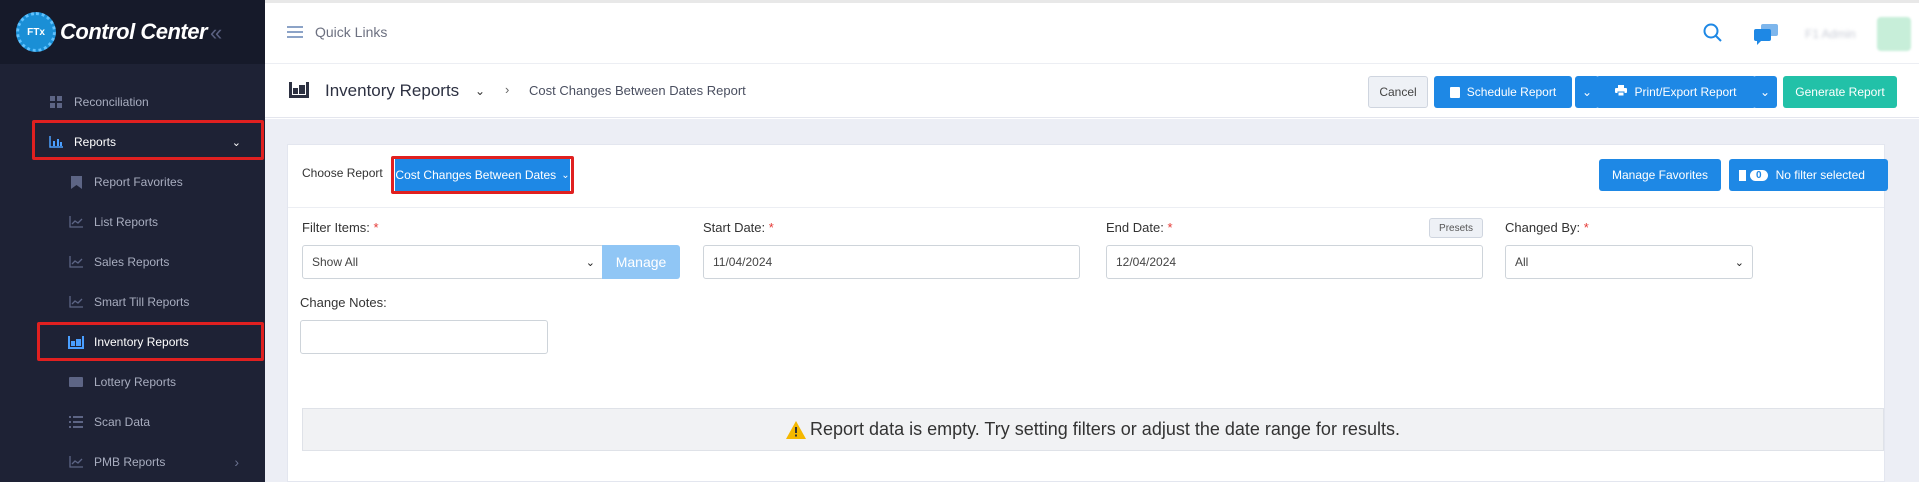 This screenshot has height=482, width=1919. I want to click on sidebar-item-label: Smart Till Reports, so click(142, 302).